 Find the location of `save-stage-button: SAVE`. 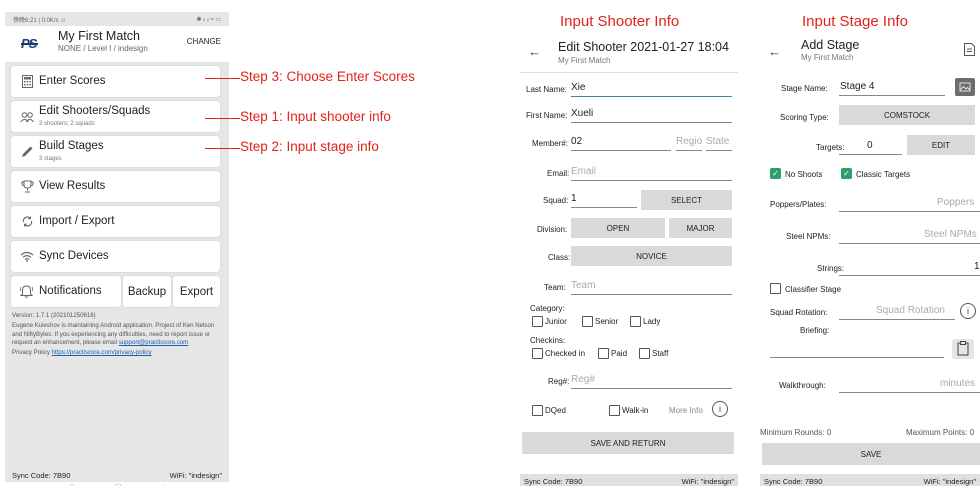

save-stage-button: SAVE is located at coordinates (871, 454).